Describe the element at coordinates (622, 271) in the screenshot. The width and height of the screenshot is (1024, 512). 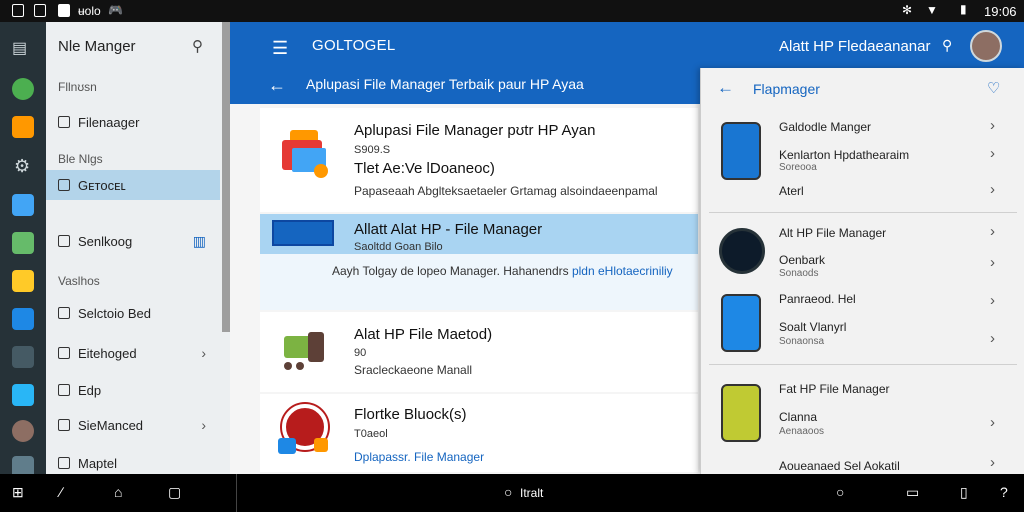
I see `banner-link: pldn eHlotaecriniliy` at that location.